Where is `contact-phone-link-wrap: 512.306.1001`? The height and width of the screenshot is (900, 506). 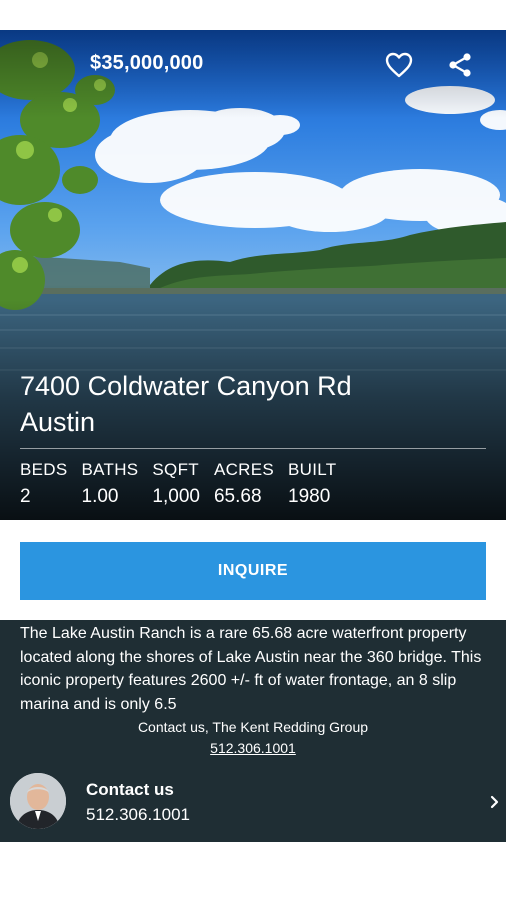 contact-phone-link-wrap: 512.306.1001 is located at coordinates (253, 748).